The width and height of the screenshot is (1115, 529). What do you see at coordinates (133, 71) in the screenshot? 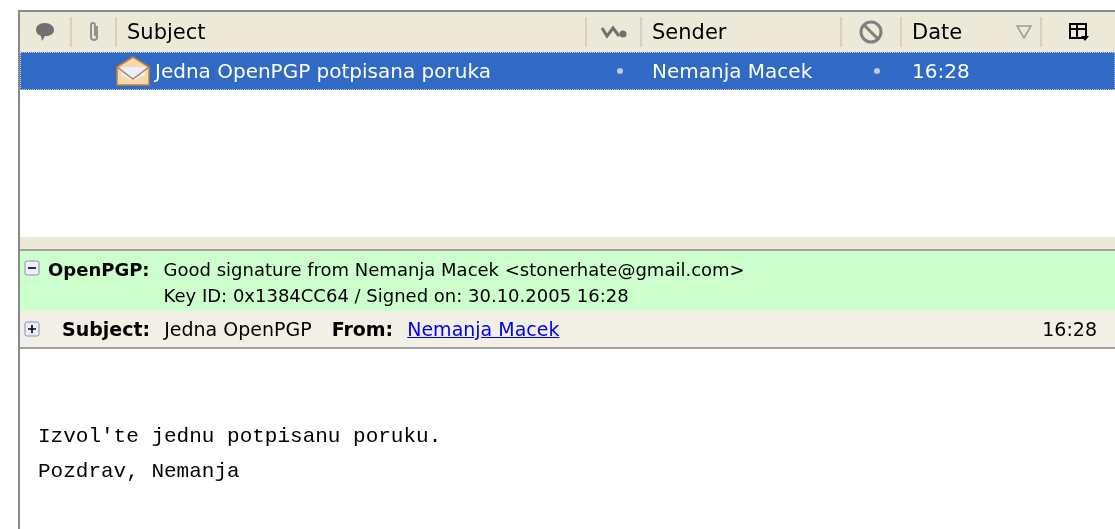
I see `envelope-icon` at bounding box center [133, 71].